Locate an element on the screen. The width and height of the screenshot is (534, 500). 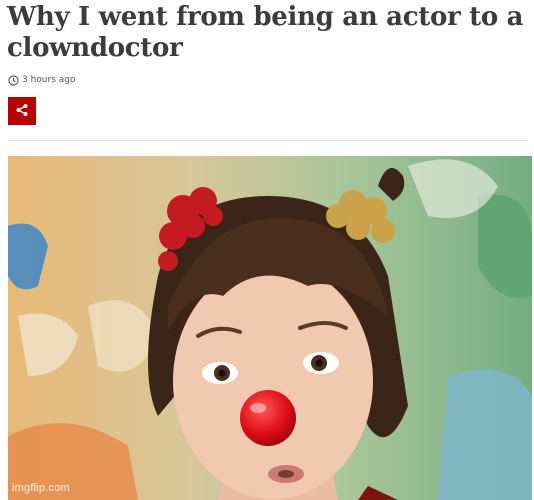
article-meta: 3 hours ago is located at coordinates (42, 80).